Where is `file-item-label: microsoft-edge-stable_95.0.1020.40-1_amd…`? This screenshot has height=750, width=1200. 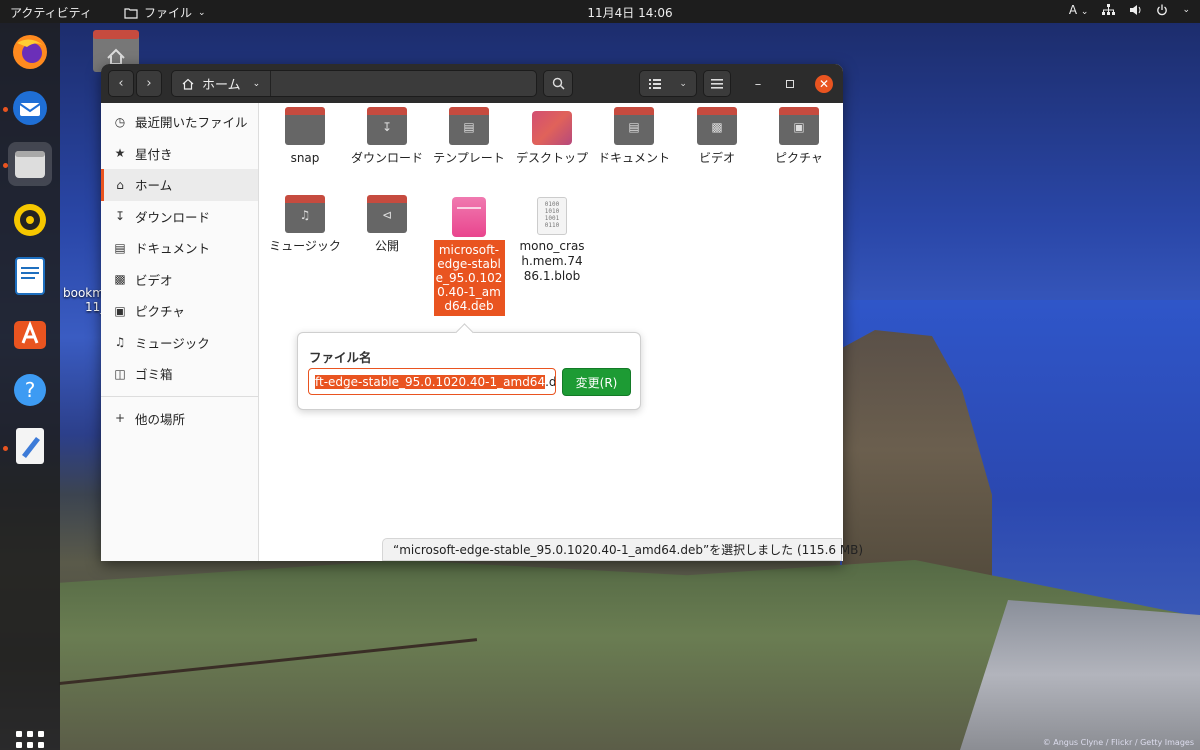 file-item-label: microsoft-edge-stable_95.0.1020.40-1_amd… is located at coordinates (469, 278).